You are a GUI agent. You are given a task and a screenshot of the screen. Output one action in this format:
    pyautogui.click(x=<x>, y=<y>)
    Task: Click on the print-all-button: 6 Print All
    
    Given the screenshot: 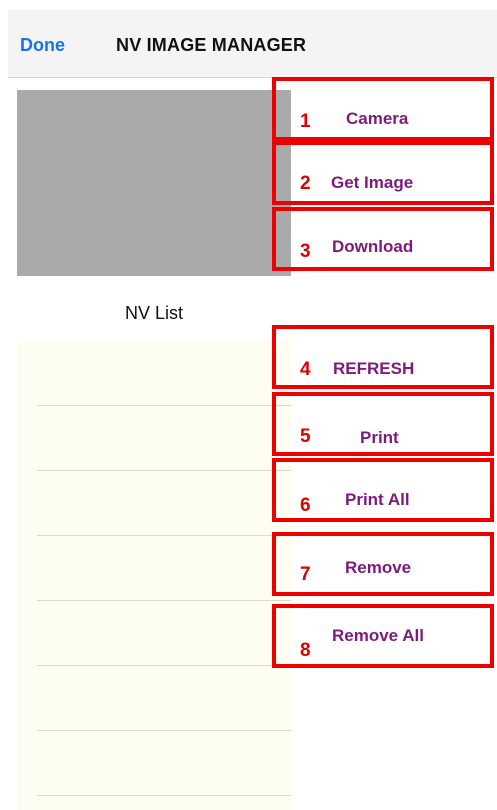 What is the action you would take?
    pyautogui.click(x=383, y=490)
    